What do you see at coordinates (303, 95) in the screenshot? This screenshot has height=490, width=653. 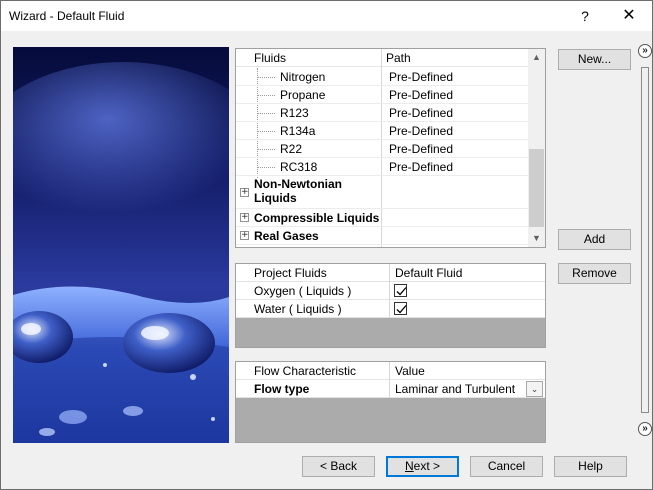 I see `fluid-name: Propane` at bounding box center [303, 95].